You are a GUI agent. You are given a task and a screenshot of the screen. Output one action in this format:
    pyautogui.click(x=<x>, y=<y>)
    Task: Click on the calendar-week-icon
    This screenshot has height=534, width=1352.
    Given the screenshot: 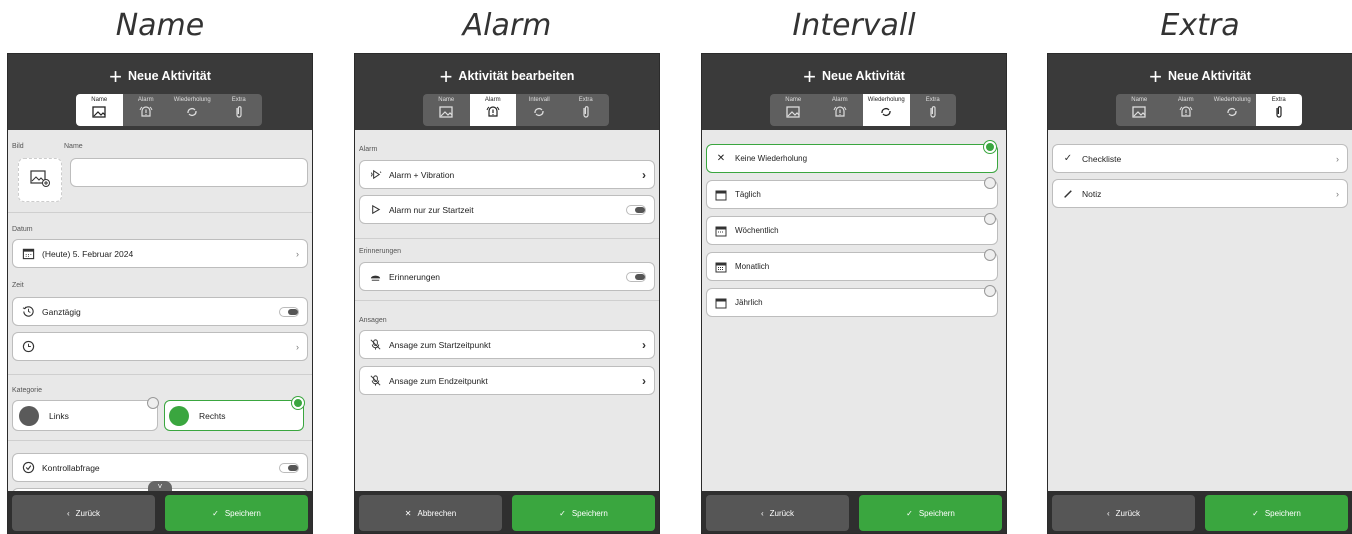 What is the action you would take?
    pyautogui.click(x=721, y=231)
    